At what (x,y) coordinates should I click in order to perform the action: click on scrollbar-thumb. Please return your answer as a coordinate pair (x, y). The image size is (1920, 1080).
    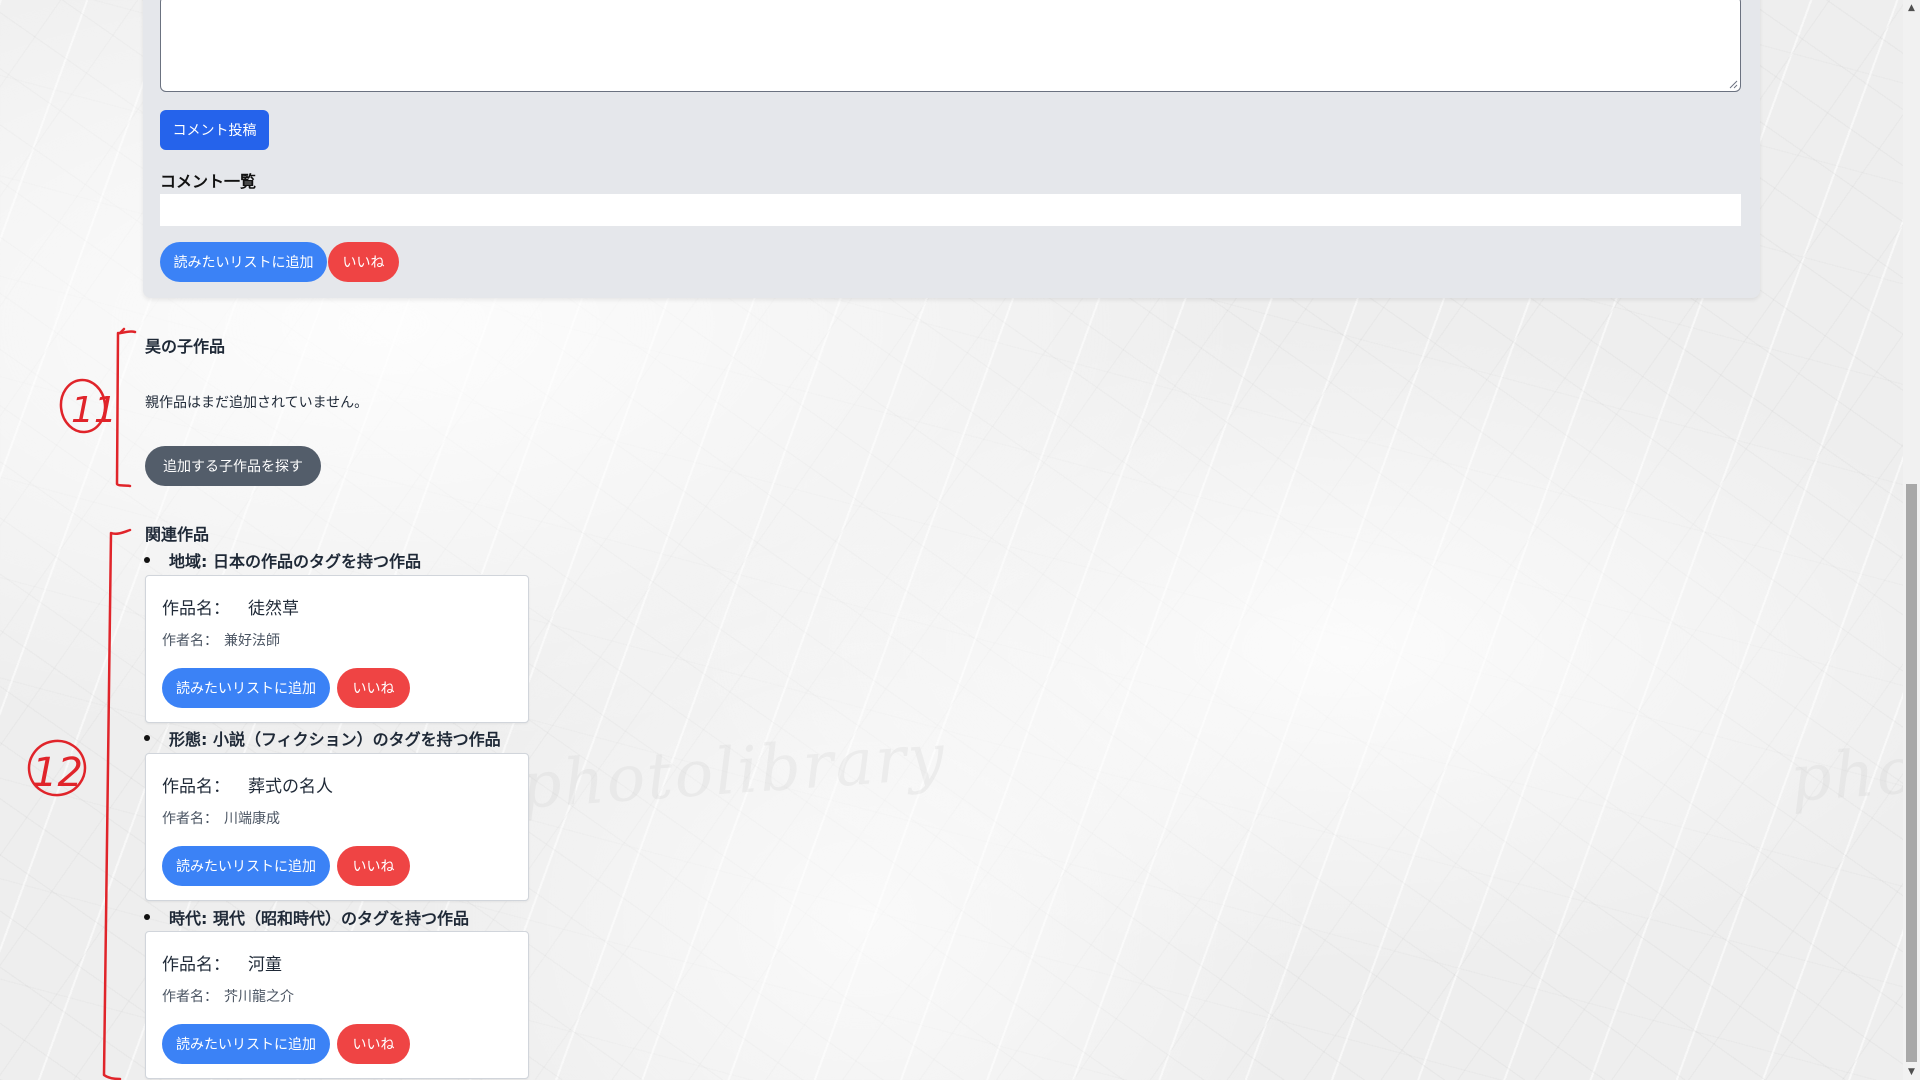
    Looking at the image, I should click on (1911, 773).